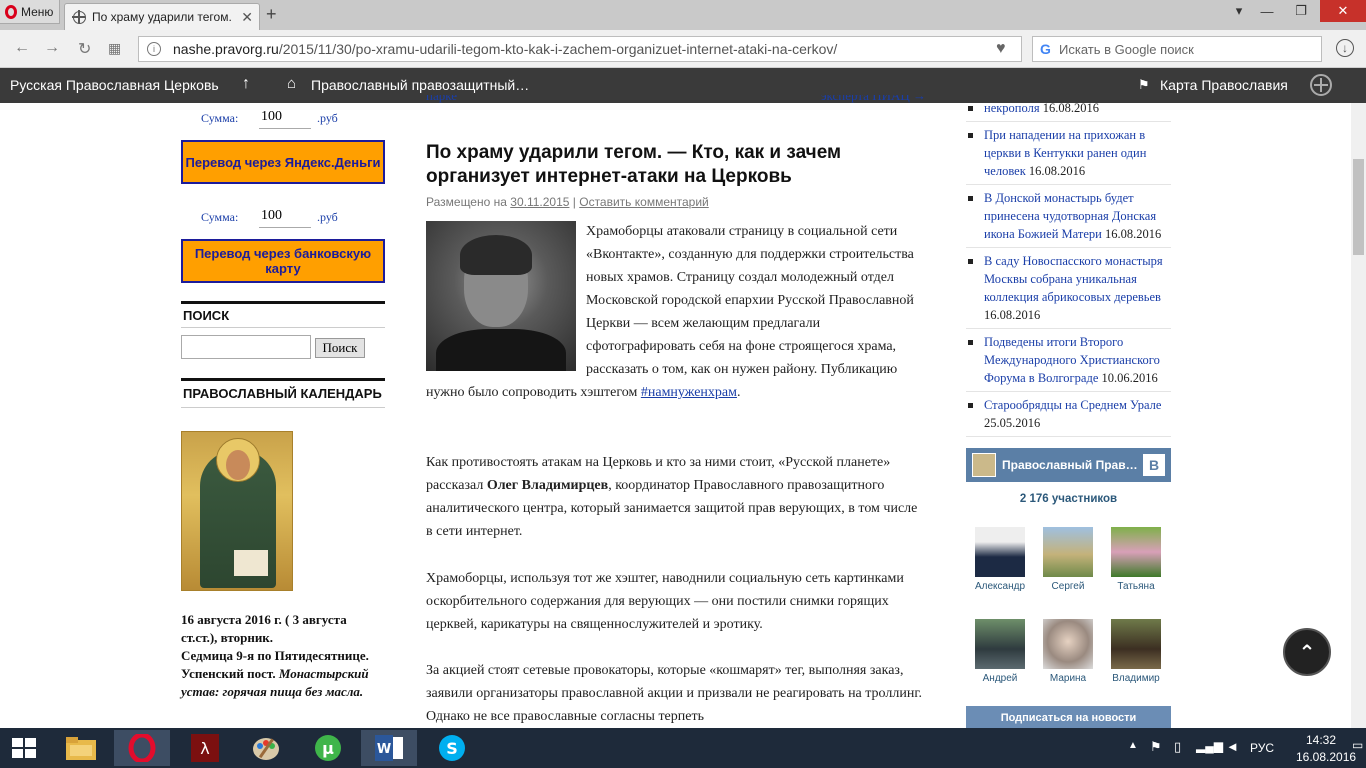 The image size is (1366, 768). Describe the element at coordinates (11, 11) in the screenshot. I see `opera-logo-icon` at that location.